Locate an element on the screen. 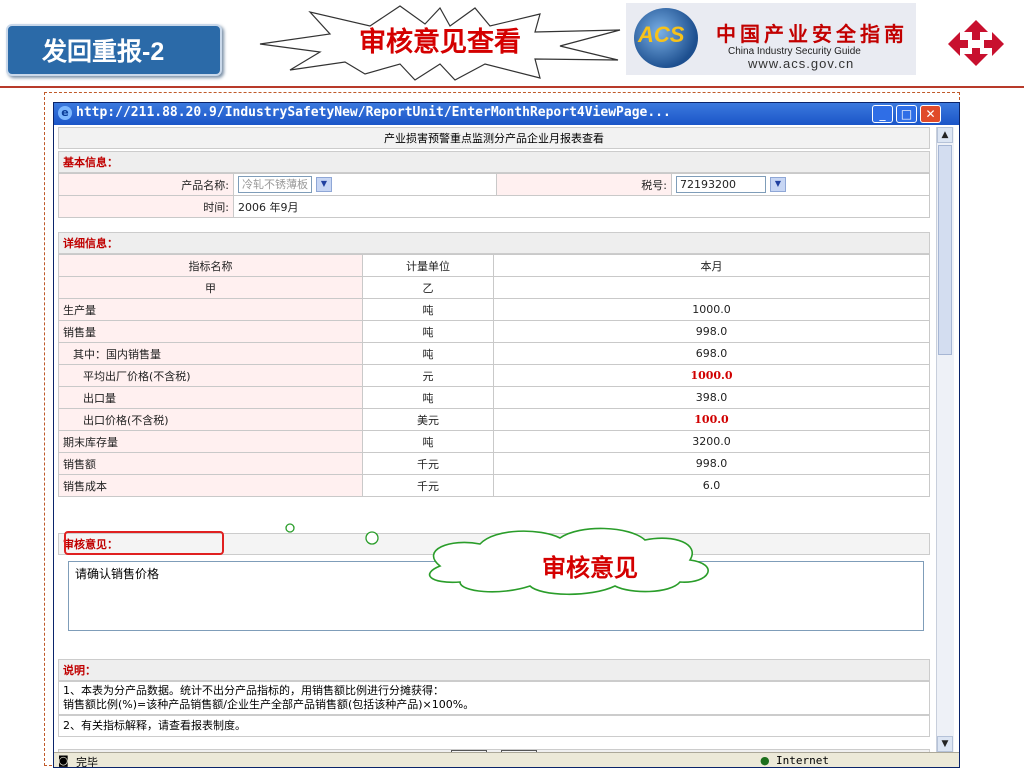  acs-logo-cn: 中国产业安全指南 is located at coordinates (812, 34).